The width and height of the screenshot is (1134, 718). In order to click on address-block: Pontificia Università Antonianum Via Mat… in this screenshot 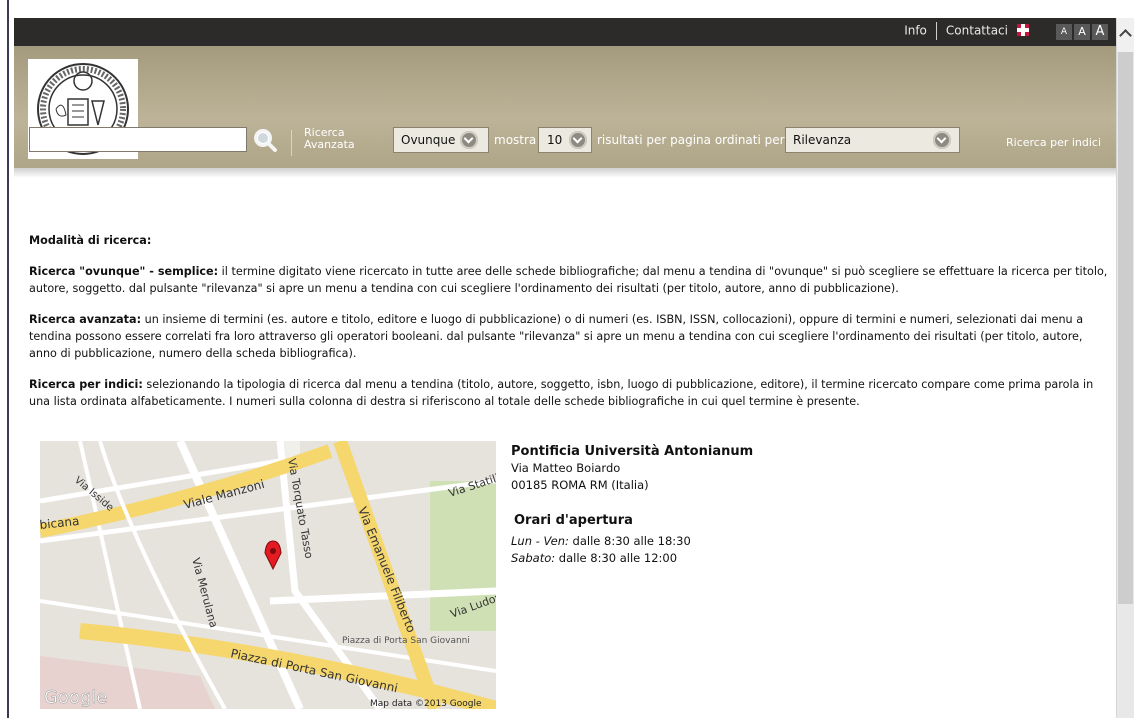, I will do `click(632, 505)`.